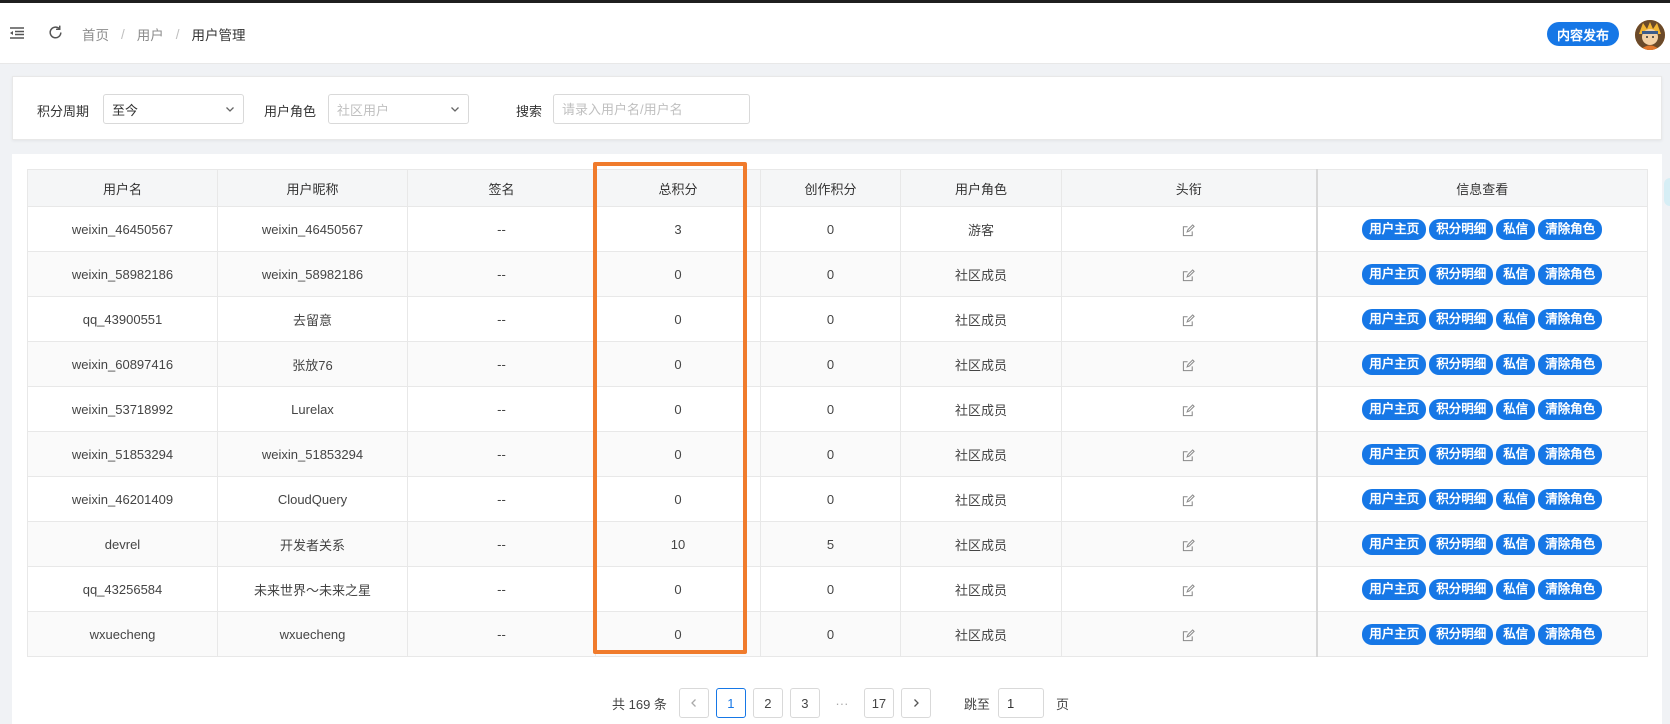 The height and width of the screenshot is (724, 1670). I want to click on cell-nickname: 张放76, so click(312, 364).